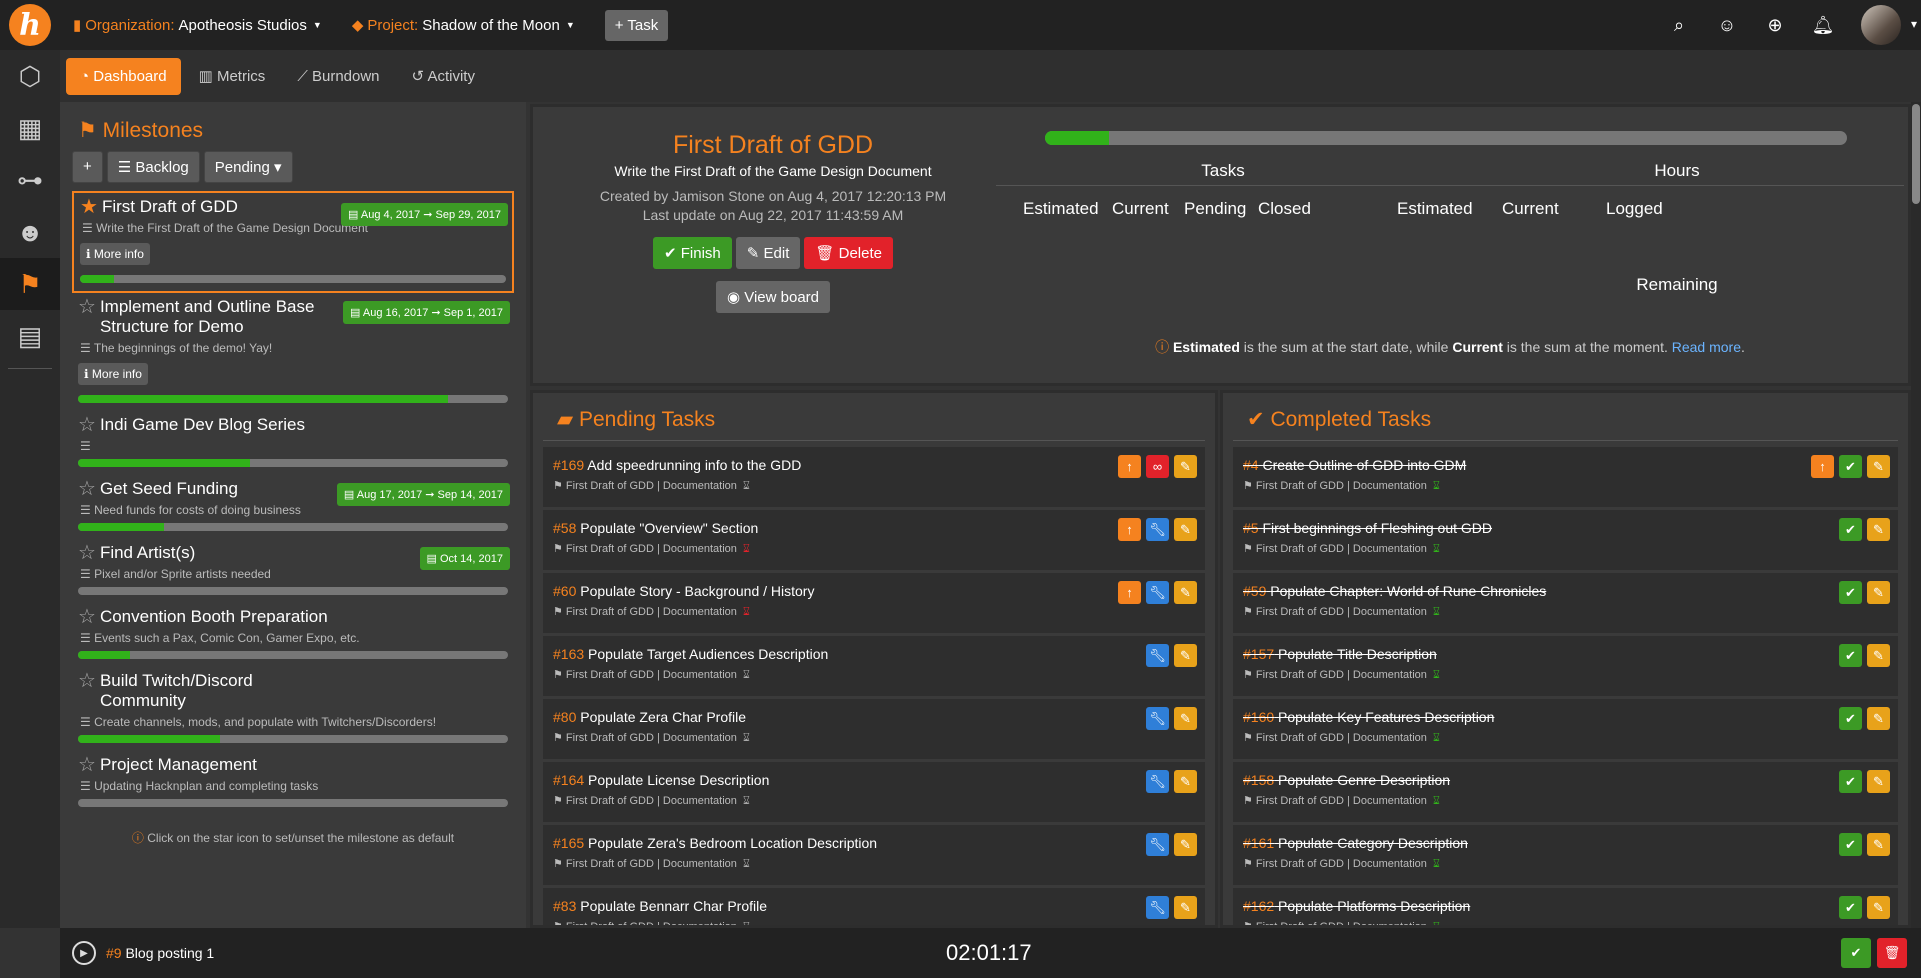  What do you see at coordinates (1565, 717) in the screenshot?
I see `task-title: #160 Populate Key Features Description` at bounding box center [1565, 717].